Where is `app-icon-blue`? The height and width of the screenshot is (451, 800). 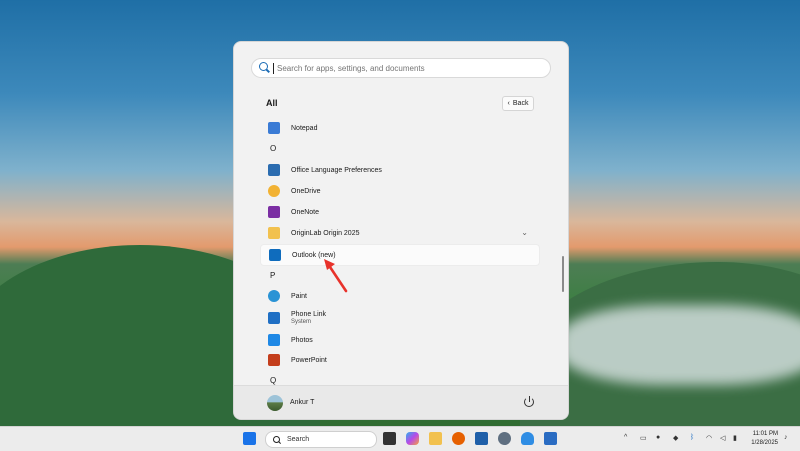 app-icon-blue is located at coordinates (481, 438).